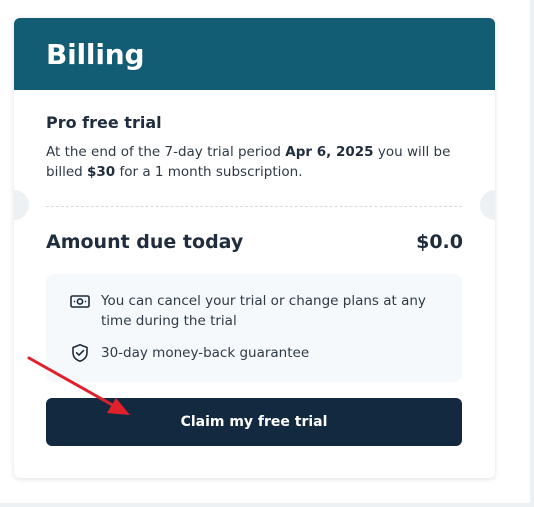  I want to click on cash-icon, so click(80, 301).